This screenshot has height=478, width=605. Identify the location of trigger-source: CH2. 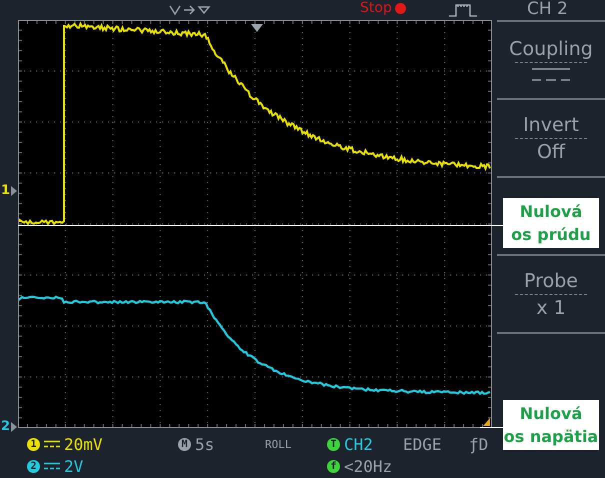
(358, 444).